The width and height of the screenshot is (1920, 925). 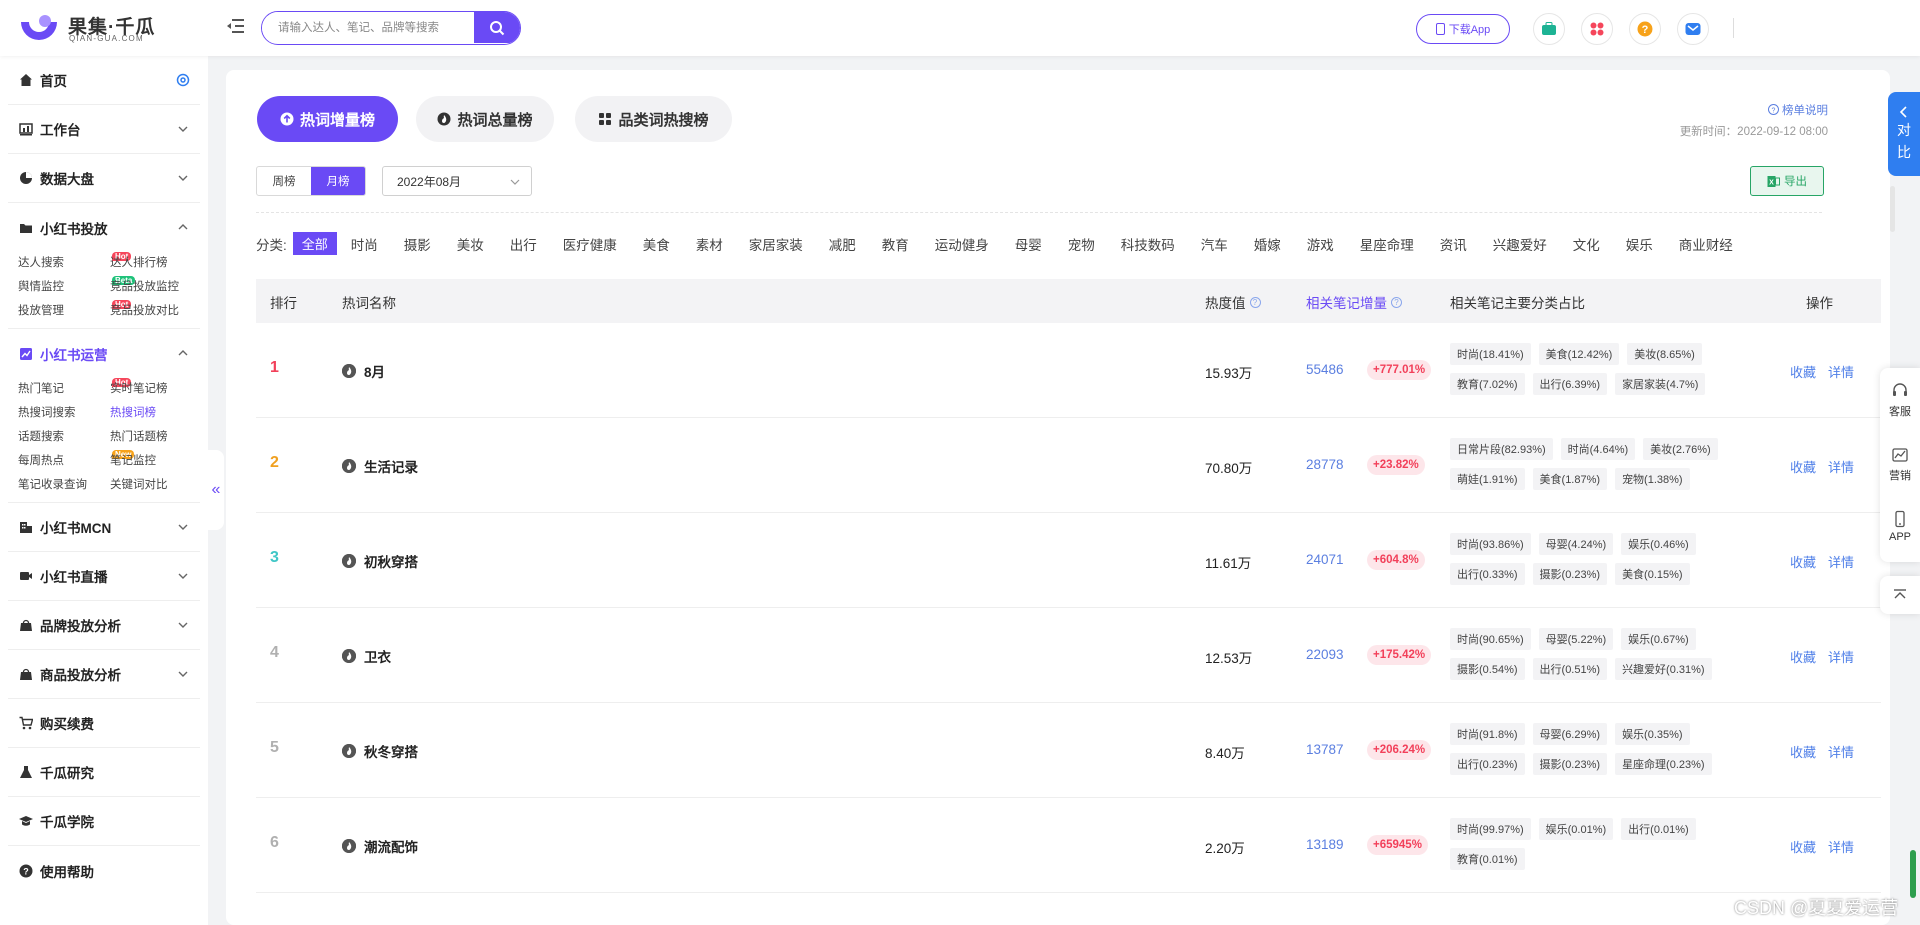 What do you see at coordinates (1706, 244) in the screenshot?
I see `category-option: 商业财经` at bounding box center [1706, 244].